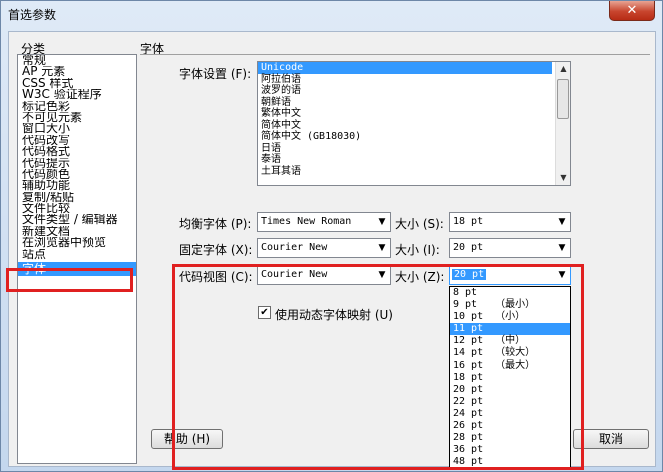  I want to click on category-item: 站点, so click(77, 254).